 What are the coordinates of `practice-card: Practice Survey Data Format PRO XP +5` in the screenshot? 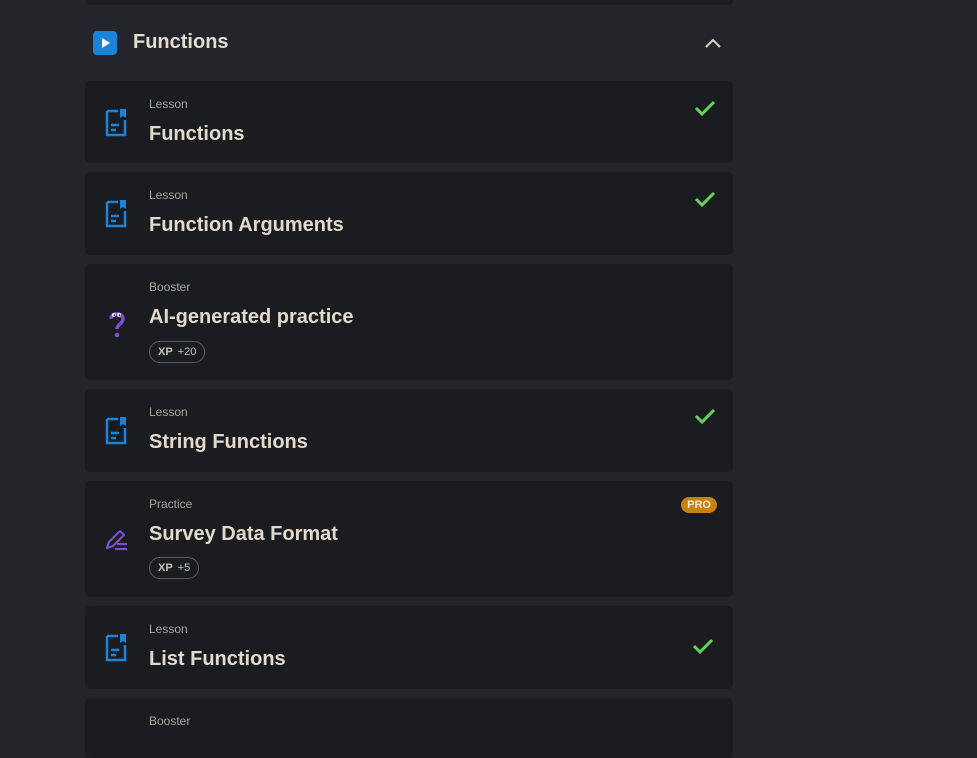 It's located at (409, 539).